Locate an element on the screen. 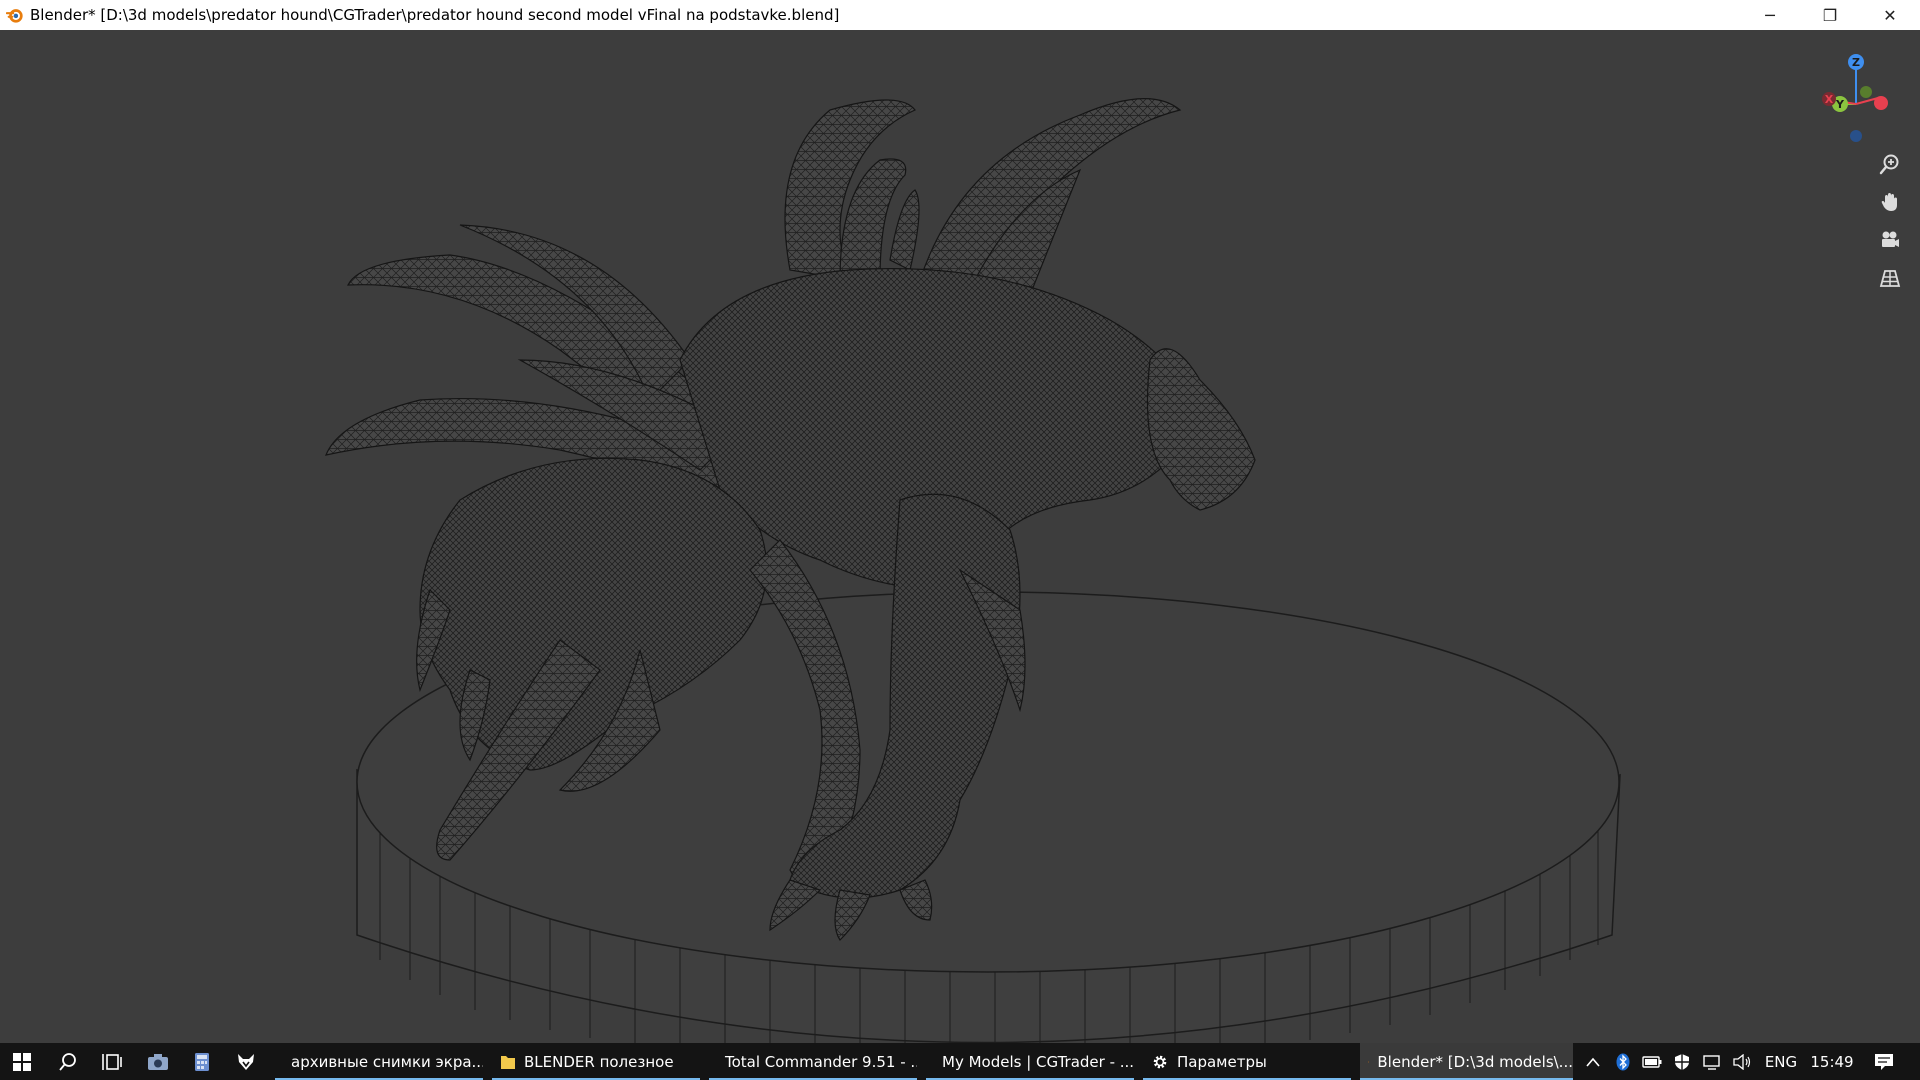 This screenshot has width=1920, height=1080. gizmo-z-axis: Z is located at coordinates (1856, 62).